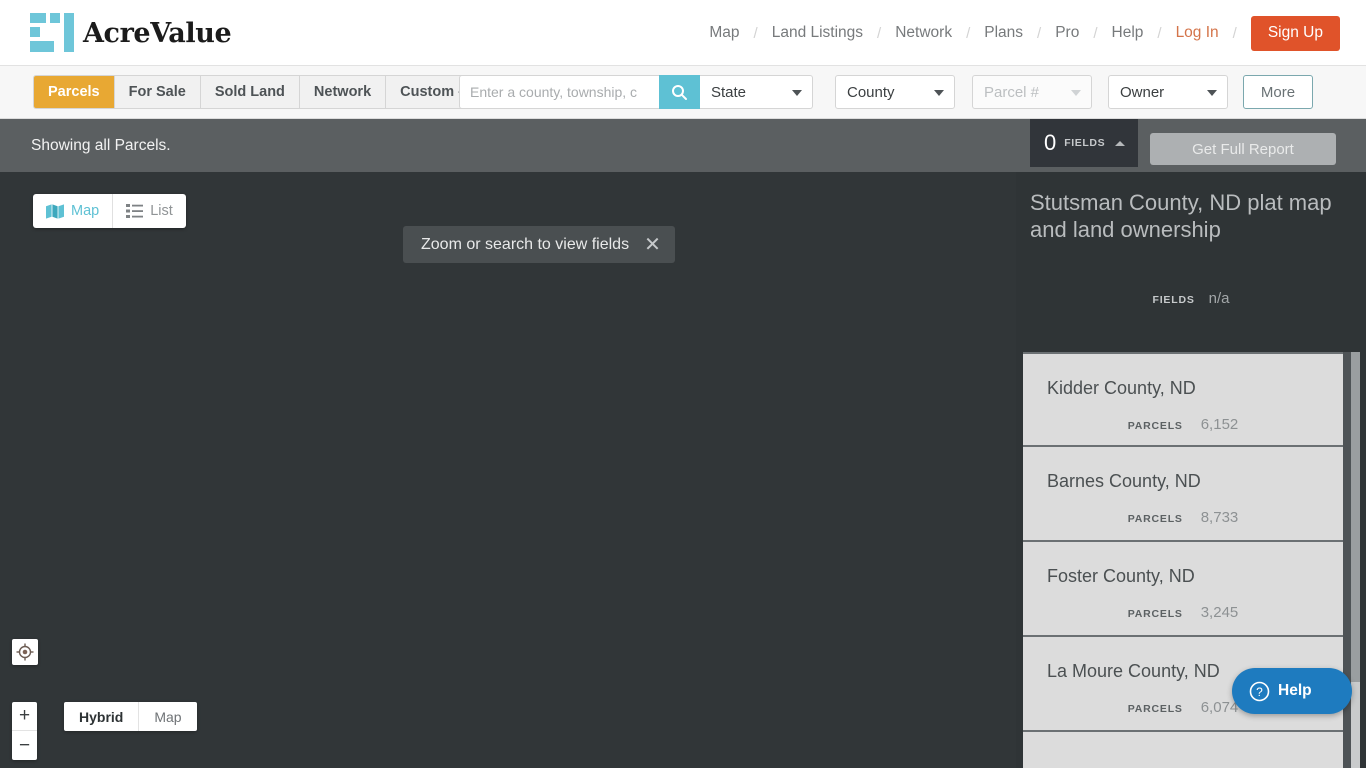  Describe the element at coordinates (1128, 33) in the screenshot. I see `nav-item-help: Help` at that location.